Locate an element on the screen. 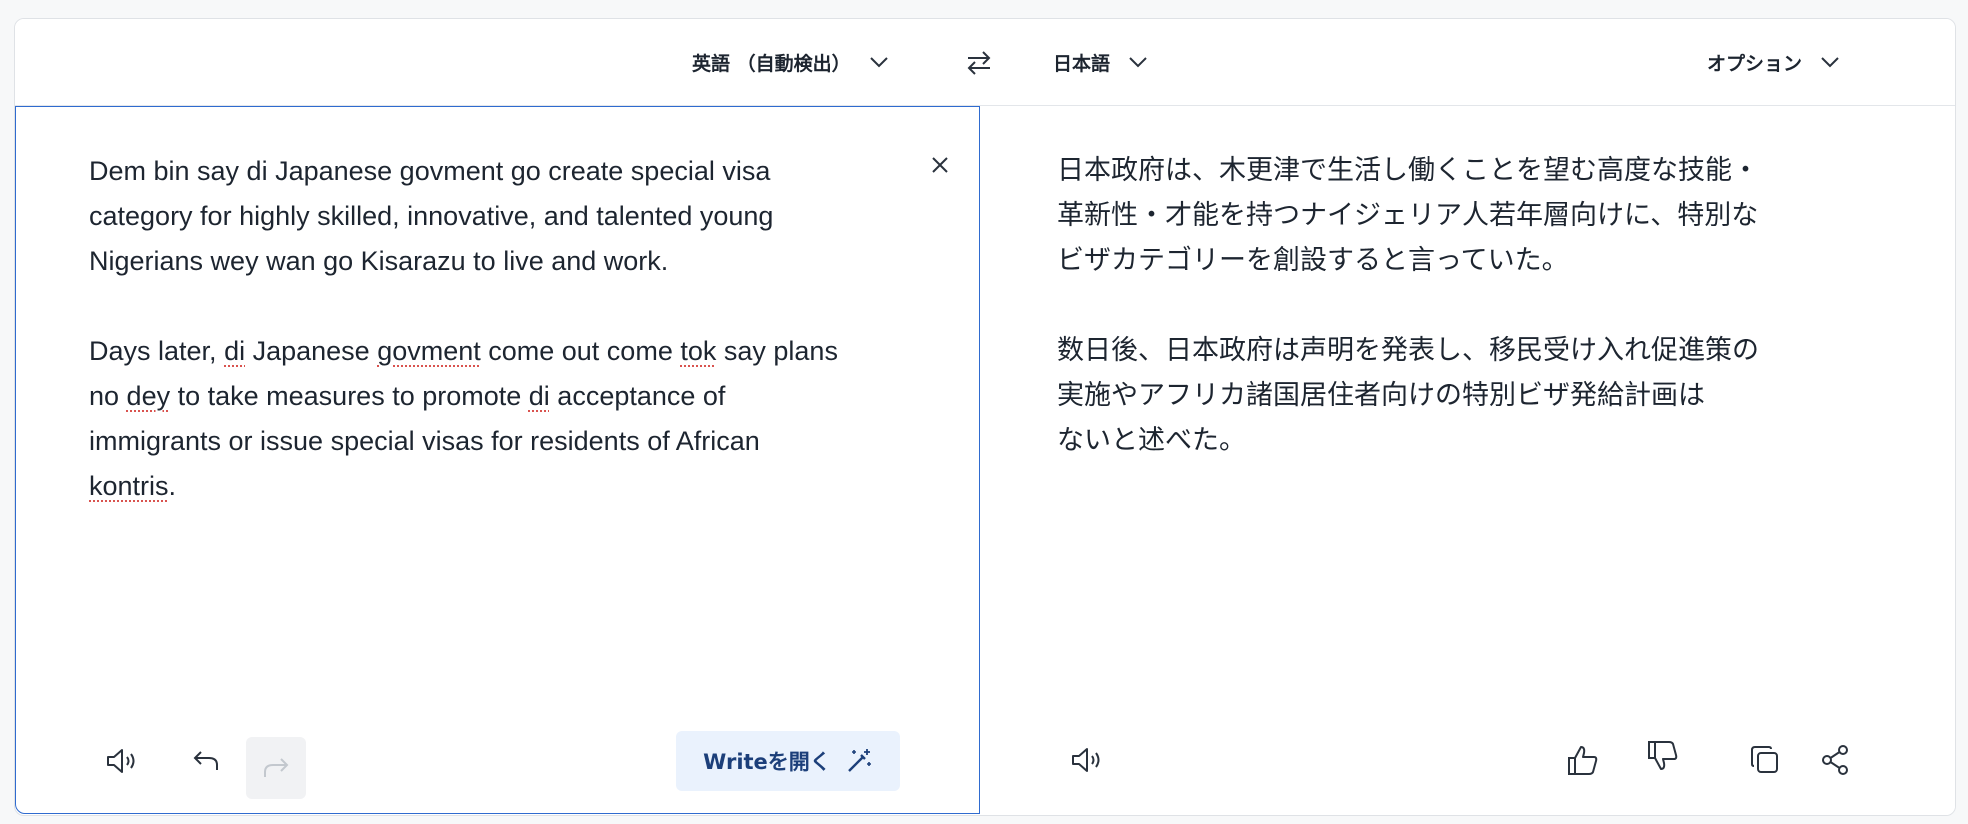 This screenshot has width=1968, height=824. thumbs-down-icon is located at coordinates (1663, 756).